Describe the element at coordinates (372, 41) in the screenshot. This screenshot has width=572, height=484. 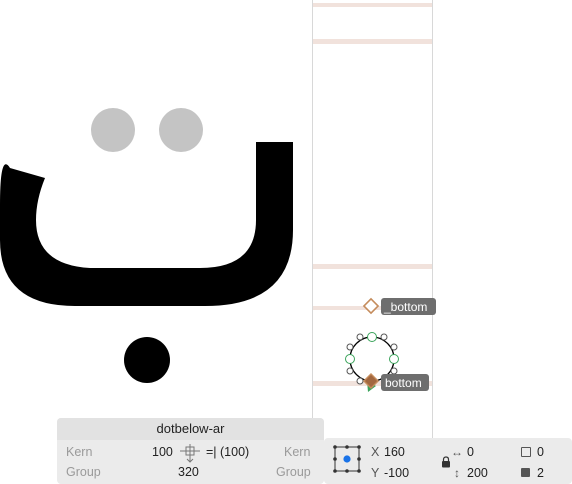
I see `metric-line-cap` at that location.